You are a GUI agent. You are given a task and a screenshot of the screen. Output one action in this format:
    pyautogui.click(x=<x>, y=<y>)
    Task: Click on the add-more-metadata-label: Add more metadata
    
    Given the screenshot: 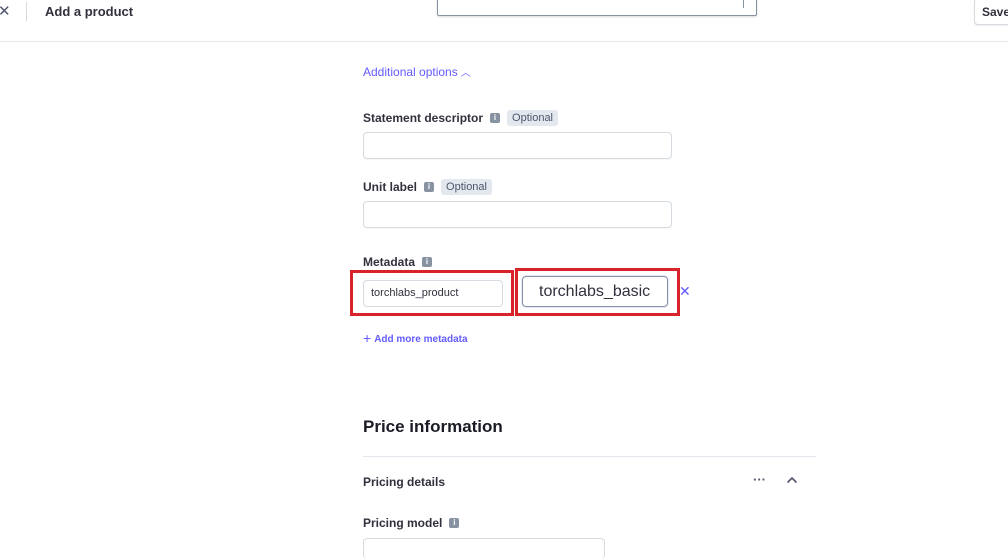 What is the action you would take?
    pyautogui.click(x=421, y=339)
    